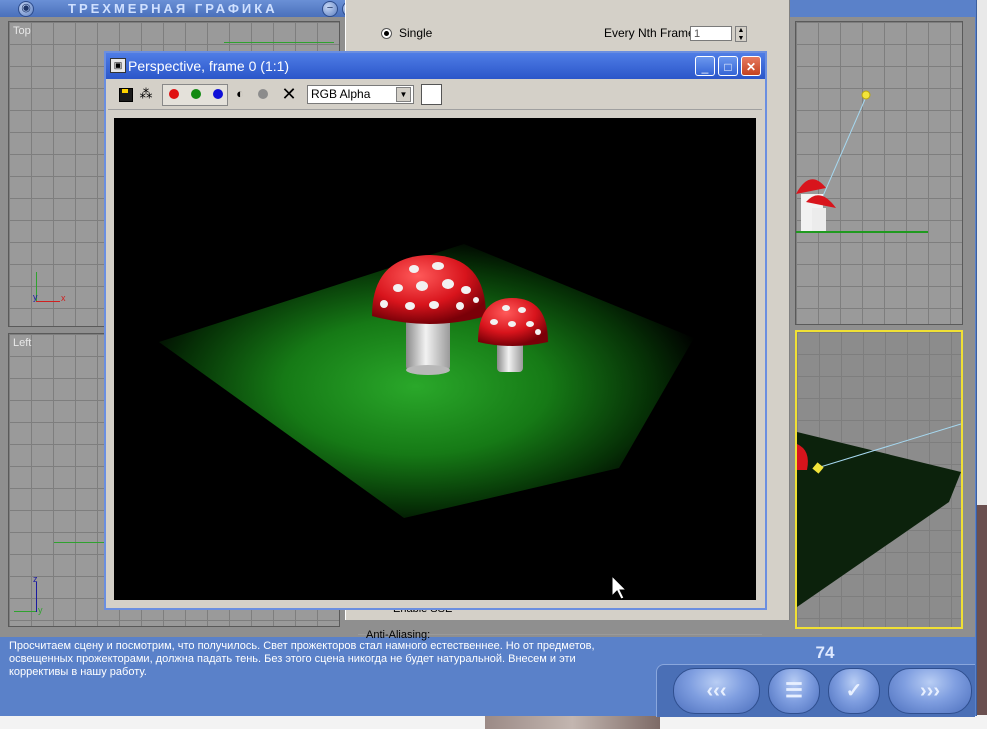 Image resolution: width=987 pixels, height=729 pixels. Describe the element at coordinates (728, 66) in the screenshot. I see `frame-maximize-button: □` at that location.